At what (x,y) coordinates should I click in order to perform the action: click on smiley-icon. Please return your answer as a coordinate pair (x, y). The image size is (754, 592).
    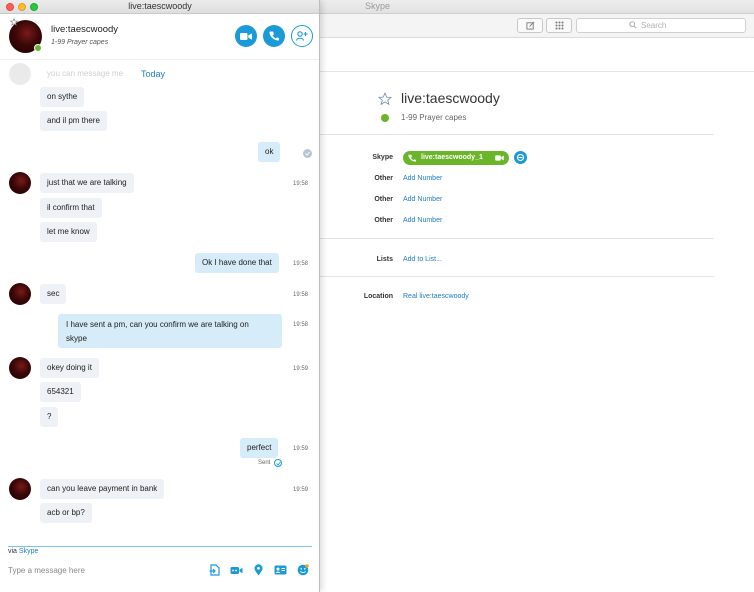
    Looking at the image, I should click on (303, 570).